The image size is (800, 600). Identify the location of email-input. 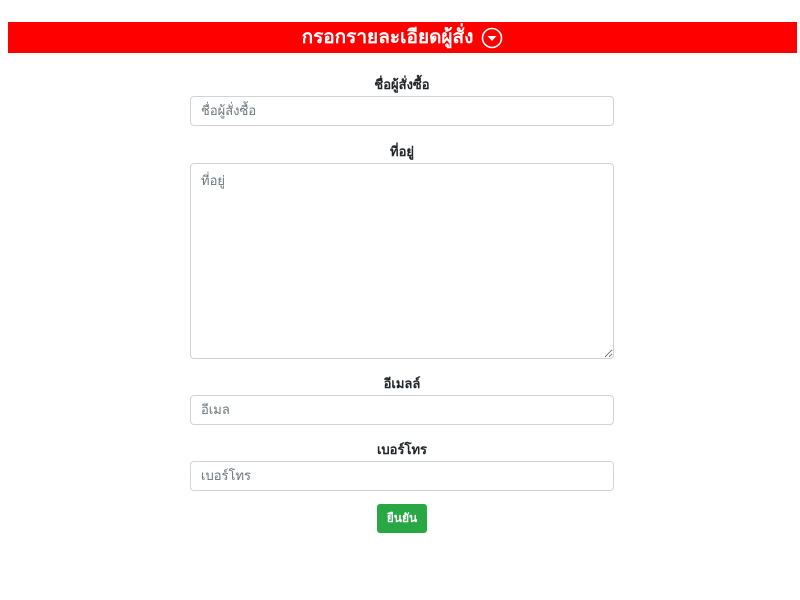
(402, 410).